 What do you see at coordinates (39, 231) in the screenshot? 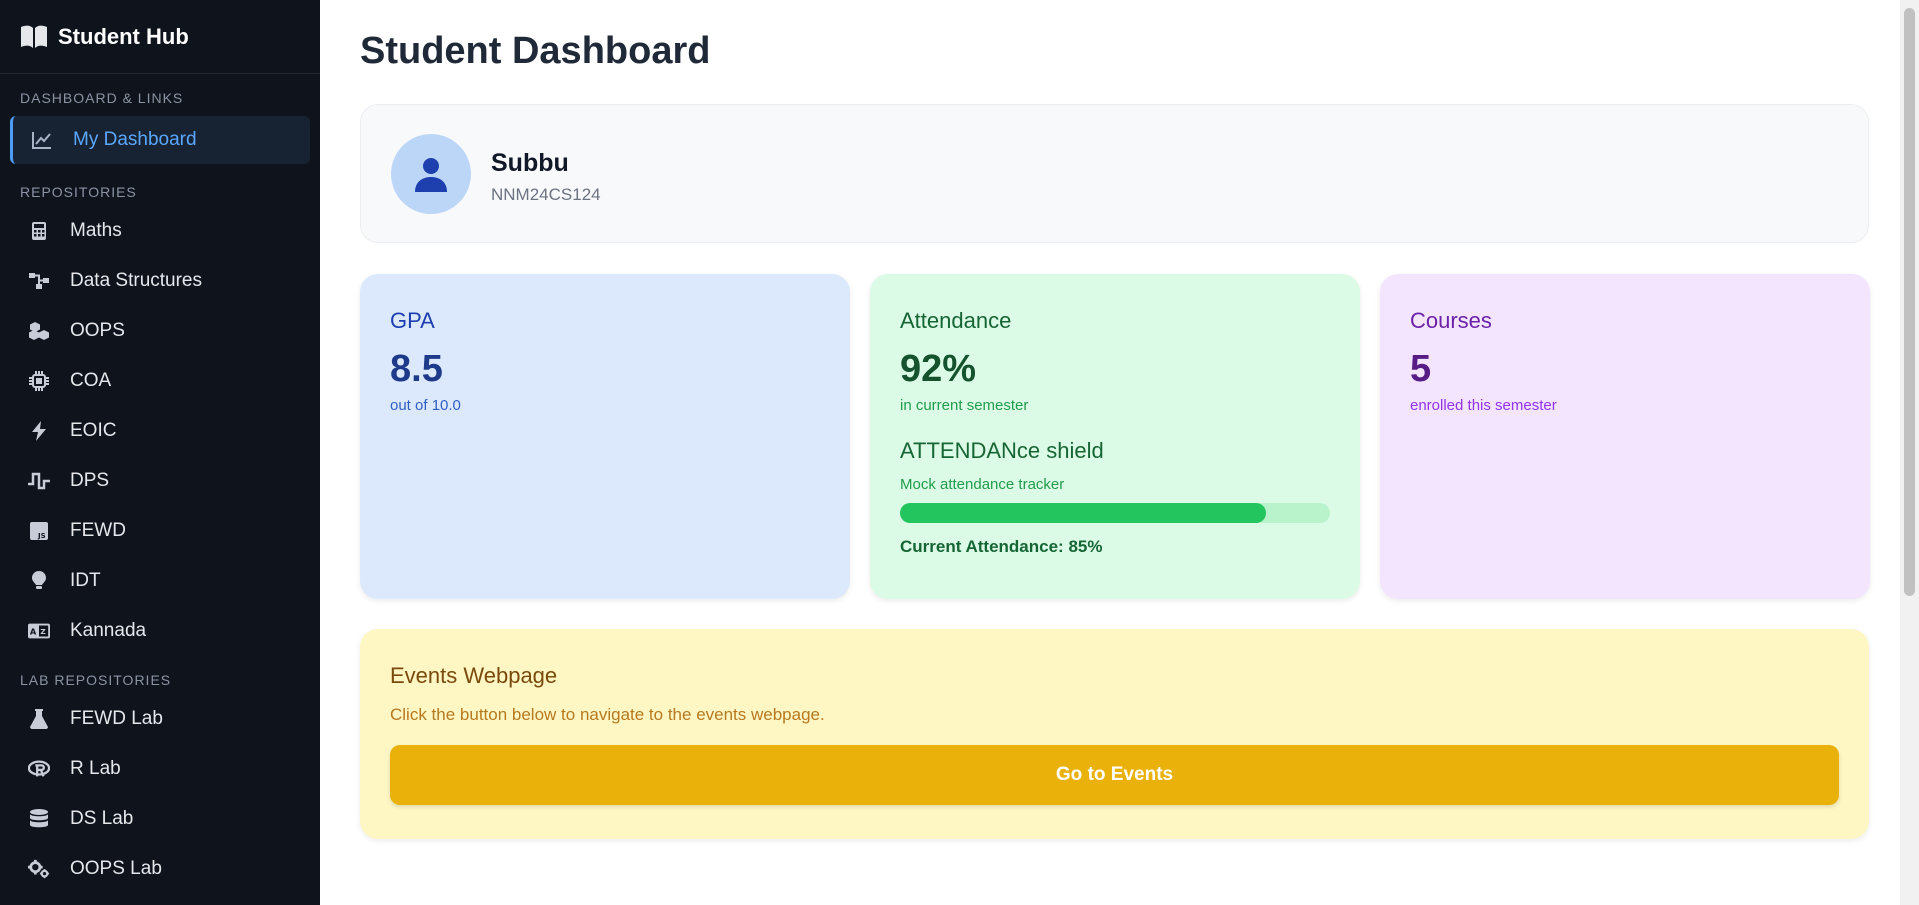
I see `calculator-icon` at bounding box center [39, 231].